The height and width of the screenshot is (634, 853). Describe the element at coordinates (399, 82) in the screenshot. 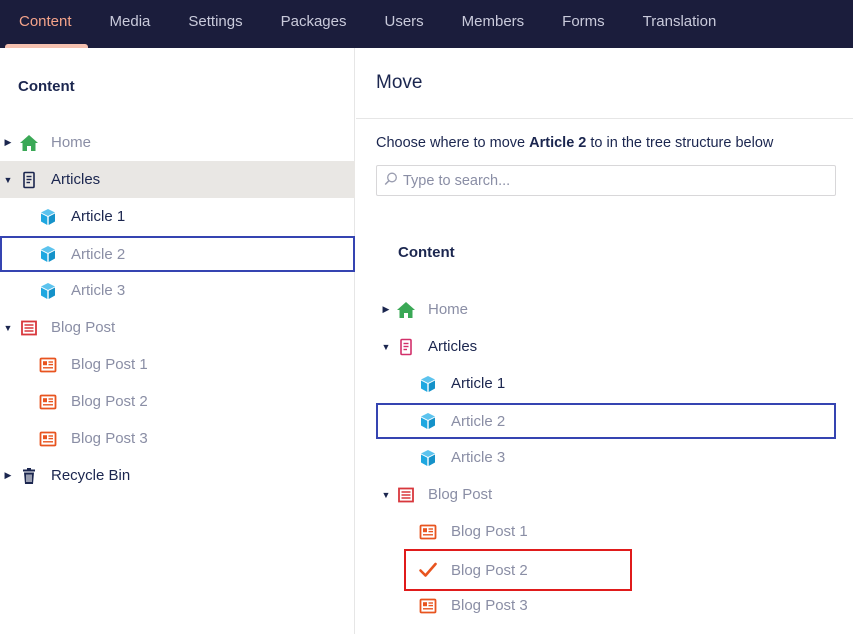

I see `move-dialog-title: Move` at that location.